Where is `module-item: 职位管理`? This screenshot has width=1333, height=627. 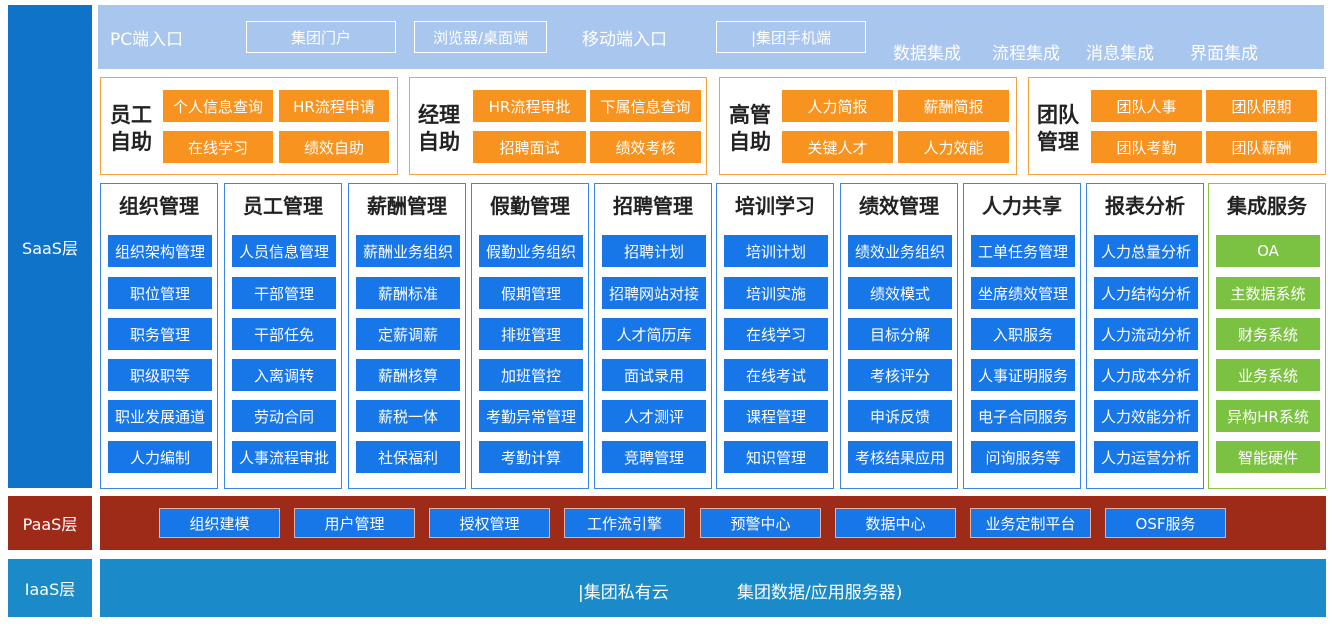 module-item: 职位管理 is located at coordinates (160, 293).